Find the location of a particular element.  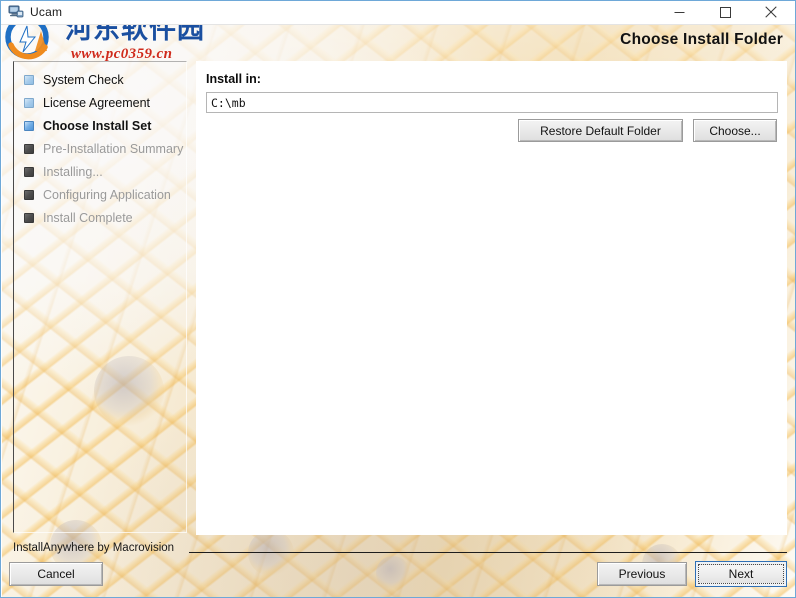

minimize-button is located at coordinates (679, 12).